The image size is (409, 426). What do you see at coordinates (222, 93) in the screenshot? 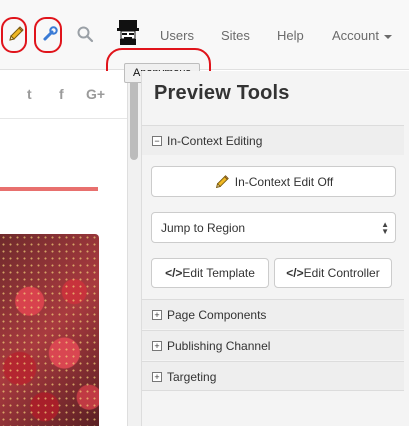
I see `panel-title: Preview Tools` at bounding box center [222, 93].